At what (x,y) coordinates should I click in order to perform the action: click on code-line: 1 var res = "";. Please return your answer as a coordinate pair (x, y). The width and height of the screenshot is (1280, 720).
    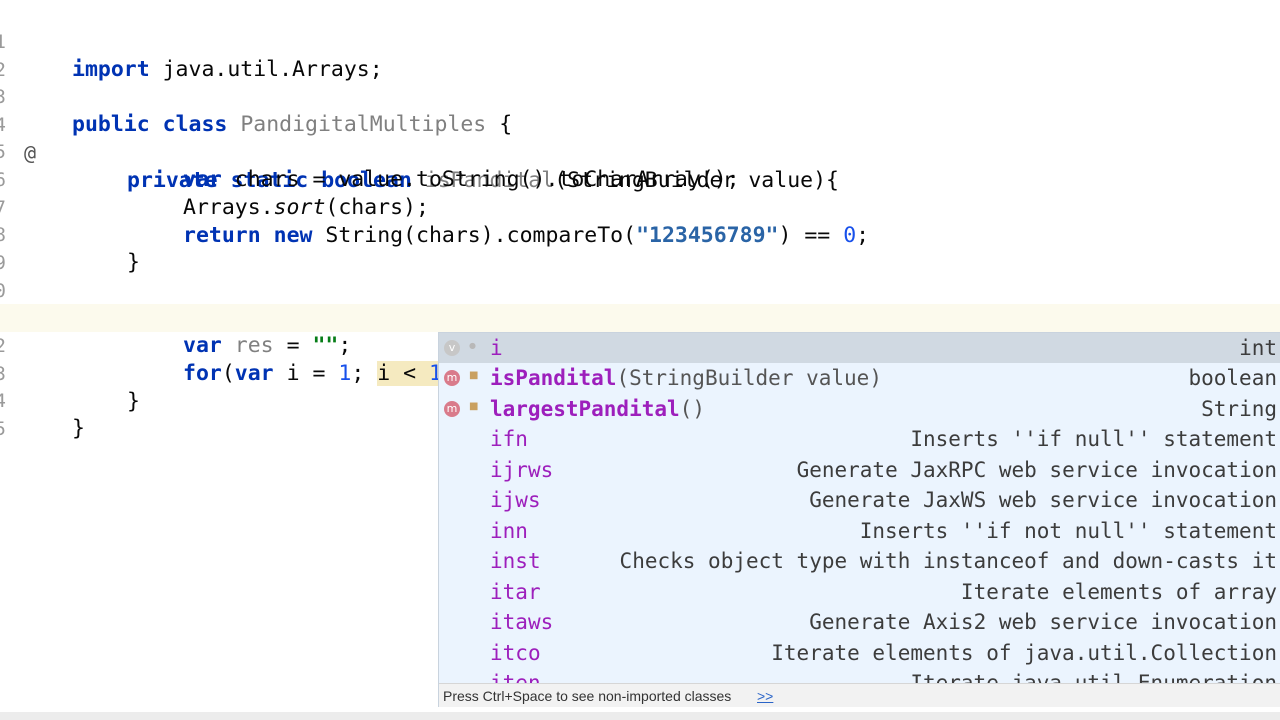
    Looking at the image, I should click on (640, 317).